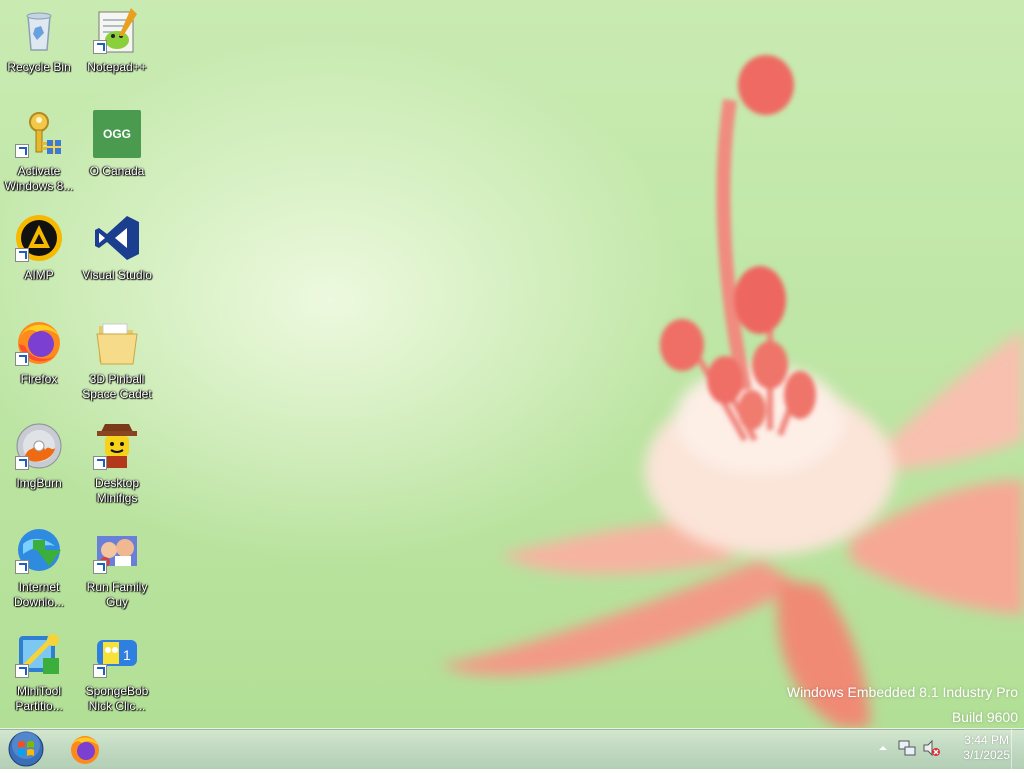 The width and height of the screenshot is (1024, 773). What do you see at coordinates (117, 342) in the screenshot?
I see `folder-icon` at bounding box center [117, 342].